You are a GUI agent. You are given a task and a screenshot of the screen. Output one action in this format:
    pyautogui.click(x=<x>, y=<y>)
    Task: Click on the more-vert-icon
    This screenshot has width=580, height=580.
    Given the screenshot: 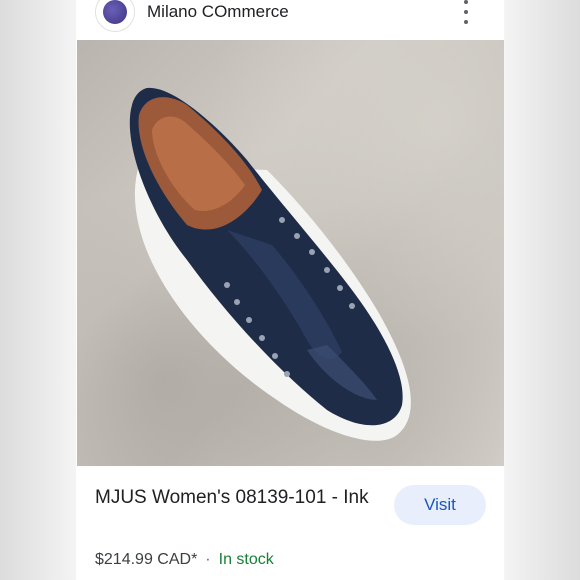 What is the action you would take?
    pyautogui.click(x=466, y=12)
    